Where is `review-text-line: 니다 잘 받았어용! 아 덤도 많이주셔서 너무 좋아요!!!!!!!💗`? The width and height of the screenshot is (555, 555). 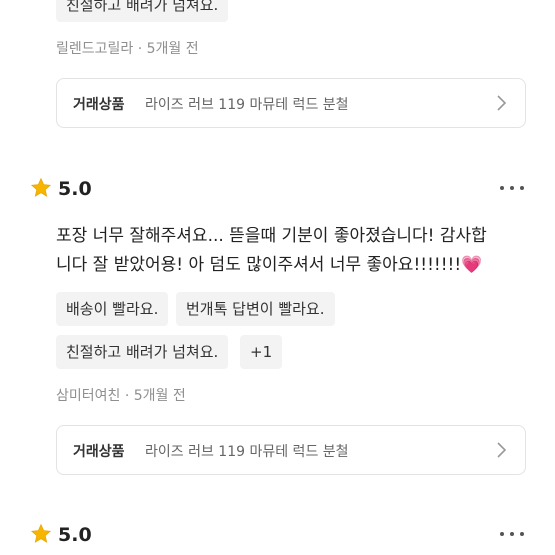
review-text-line: 니다 잘 받았어용! 아 덤도 많이주셔서 너무 좋아요!!!!!!!💗 is located at coordinates (291, 265).